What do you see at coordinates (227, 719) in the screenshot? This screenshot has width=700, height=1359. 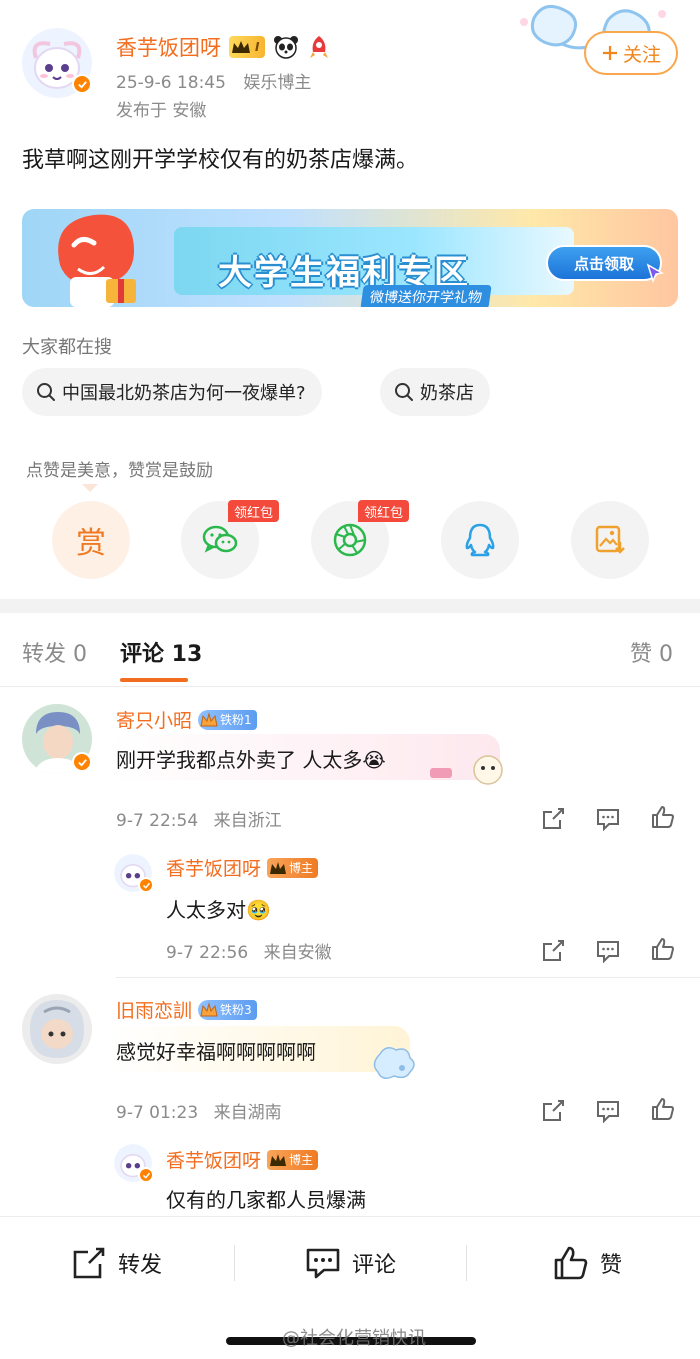 I see `fan-badge: 铁粉1` at bounding box center [227, 719].